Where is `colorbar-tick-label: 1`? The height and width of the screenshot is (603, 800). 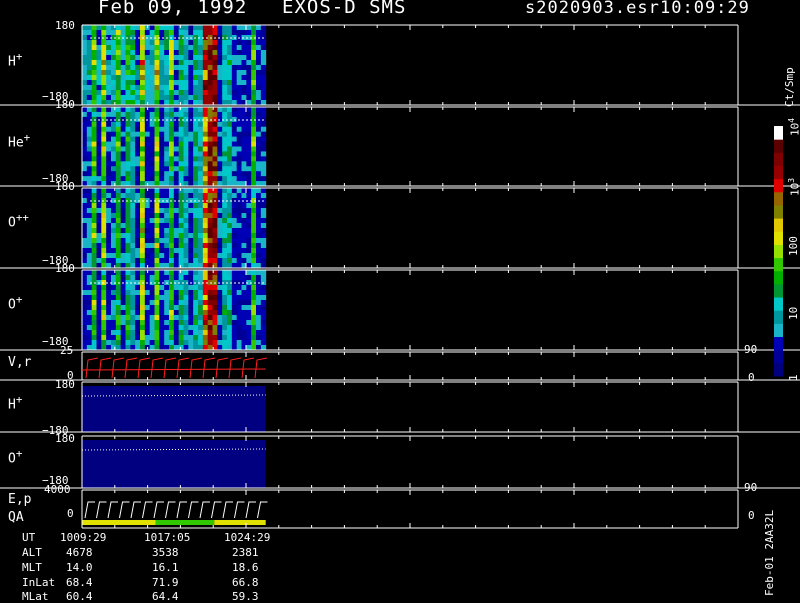
colorbar-tick-label: 1 is located at coordinates (793, 377).